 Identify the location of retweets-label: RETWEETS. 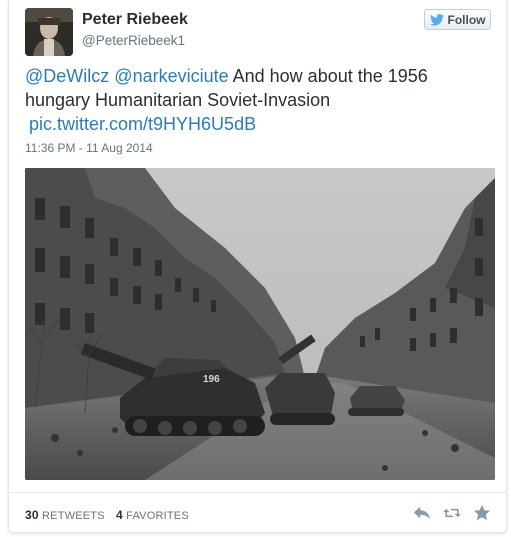
(73, 516).